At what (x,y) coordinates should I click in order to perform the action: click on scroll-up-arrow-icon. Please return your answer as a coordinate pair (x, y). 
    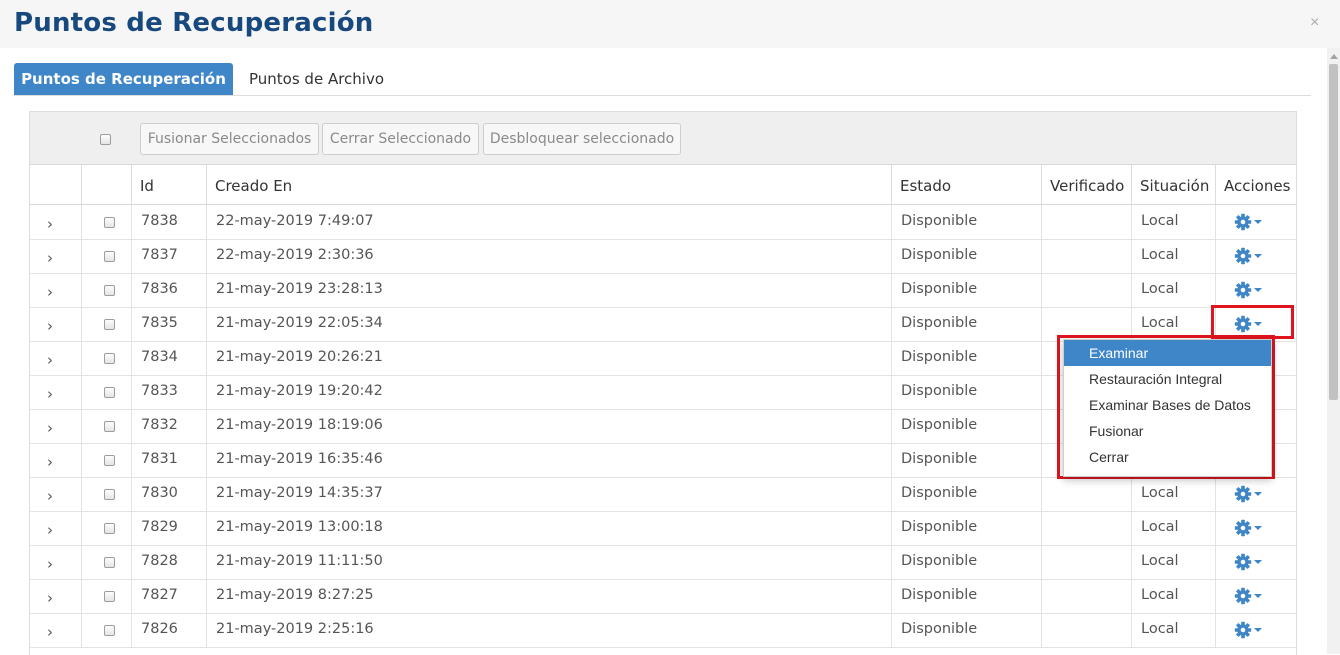
    Looking at the image, I should click on (1334, 56).